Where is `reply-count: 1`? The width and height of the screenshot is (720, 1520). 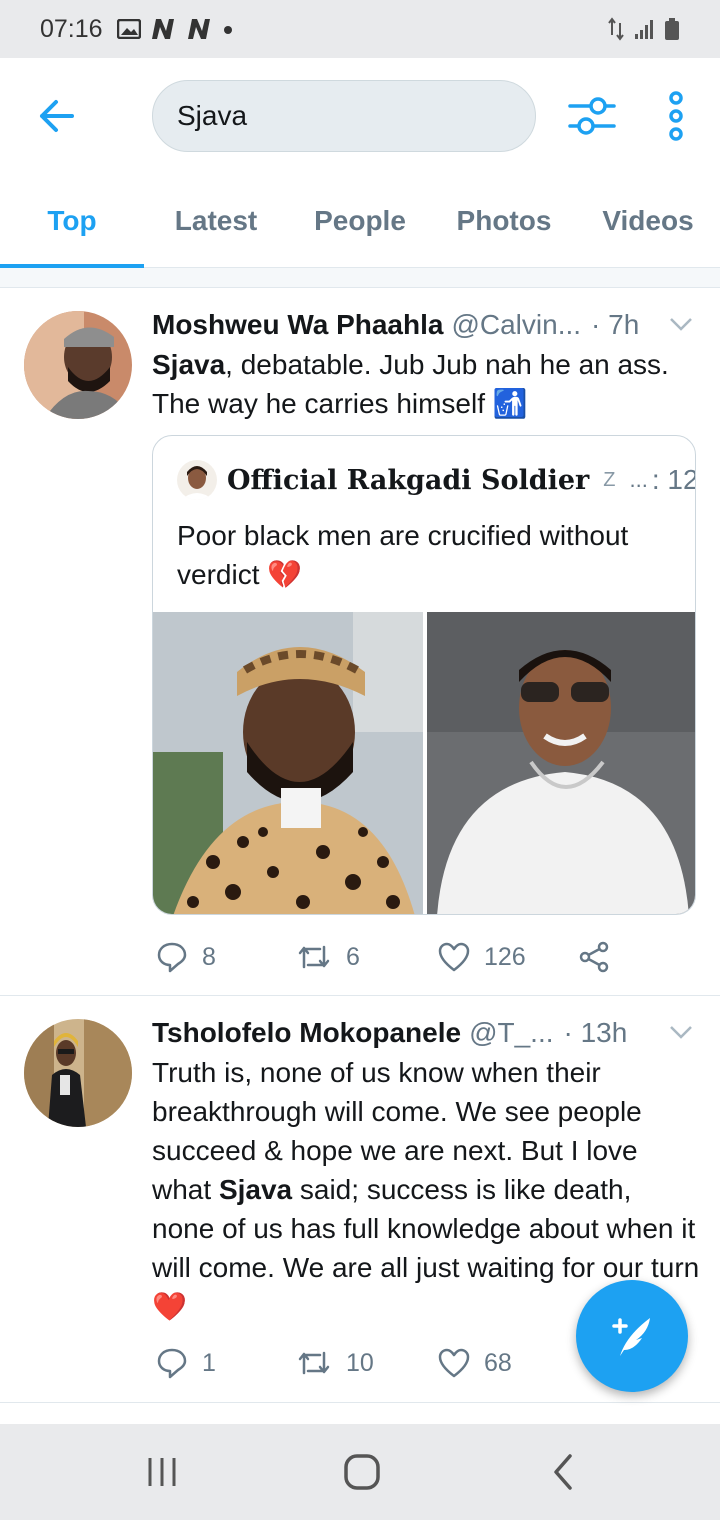 reply-count: 1 is located at coordinates (209, 1362).